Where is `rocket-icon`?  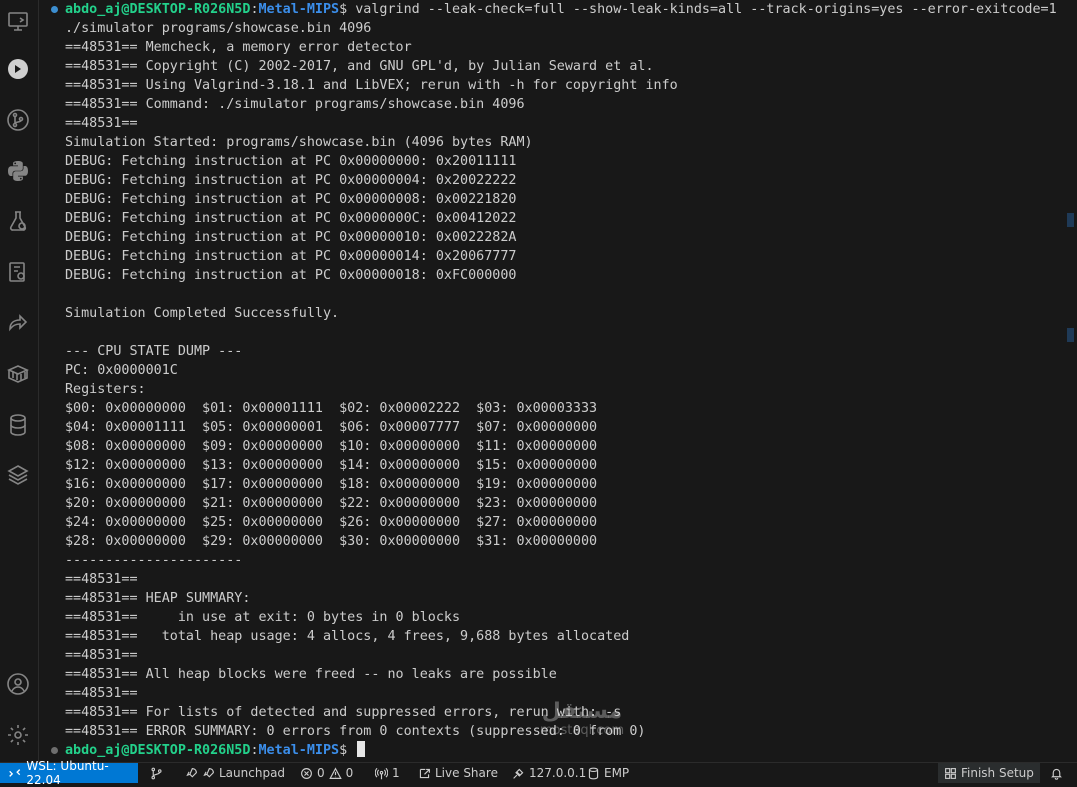 rocket-icon is located at coordinates (191, 772).